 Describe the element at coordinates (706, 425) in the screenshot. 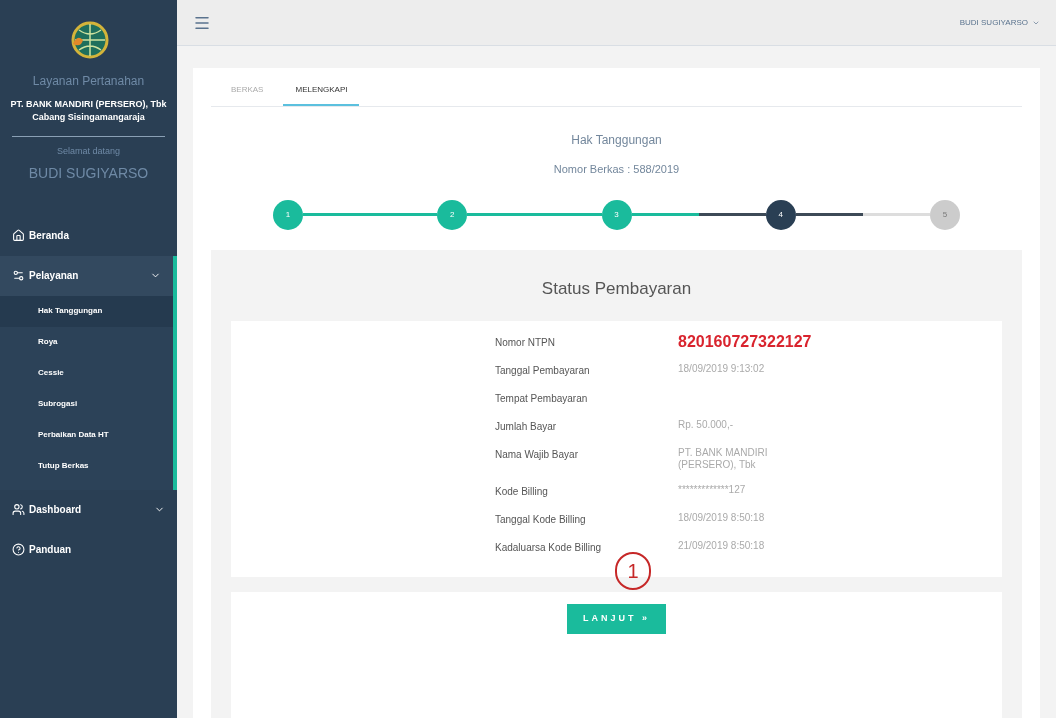

I see `detail-value: Rp. 50.000,-` at that location.